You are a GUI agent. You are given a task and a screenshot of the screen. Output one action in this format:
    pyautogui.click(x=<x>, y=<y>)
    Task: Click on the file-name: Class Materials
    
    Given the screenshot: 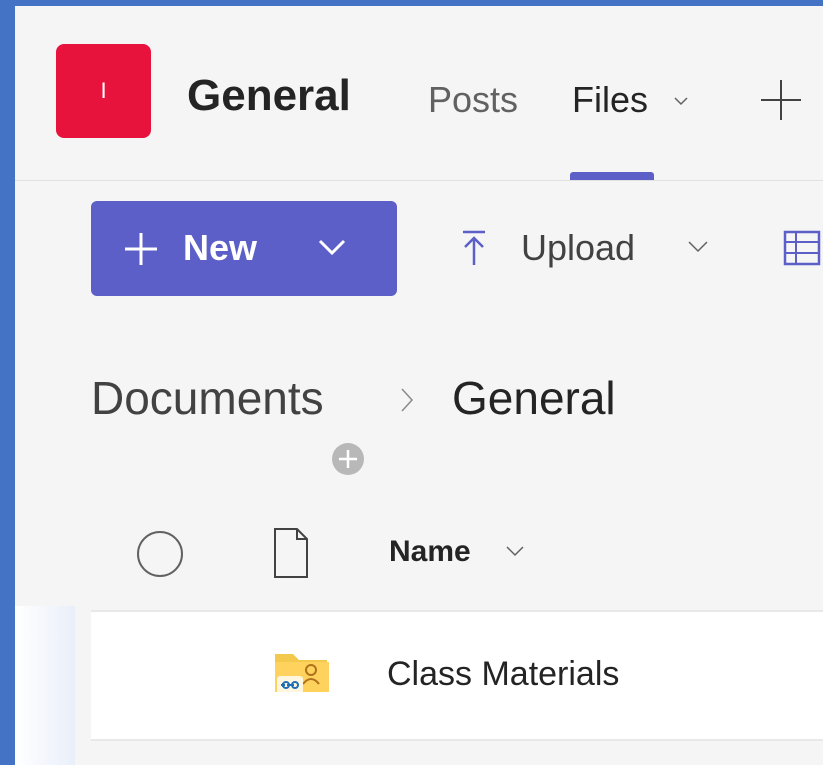 What is the action you would take?
    pyautogui.click(x=503, y=674)
    